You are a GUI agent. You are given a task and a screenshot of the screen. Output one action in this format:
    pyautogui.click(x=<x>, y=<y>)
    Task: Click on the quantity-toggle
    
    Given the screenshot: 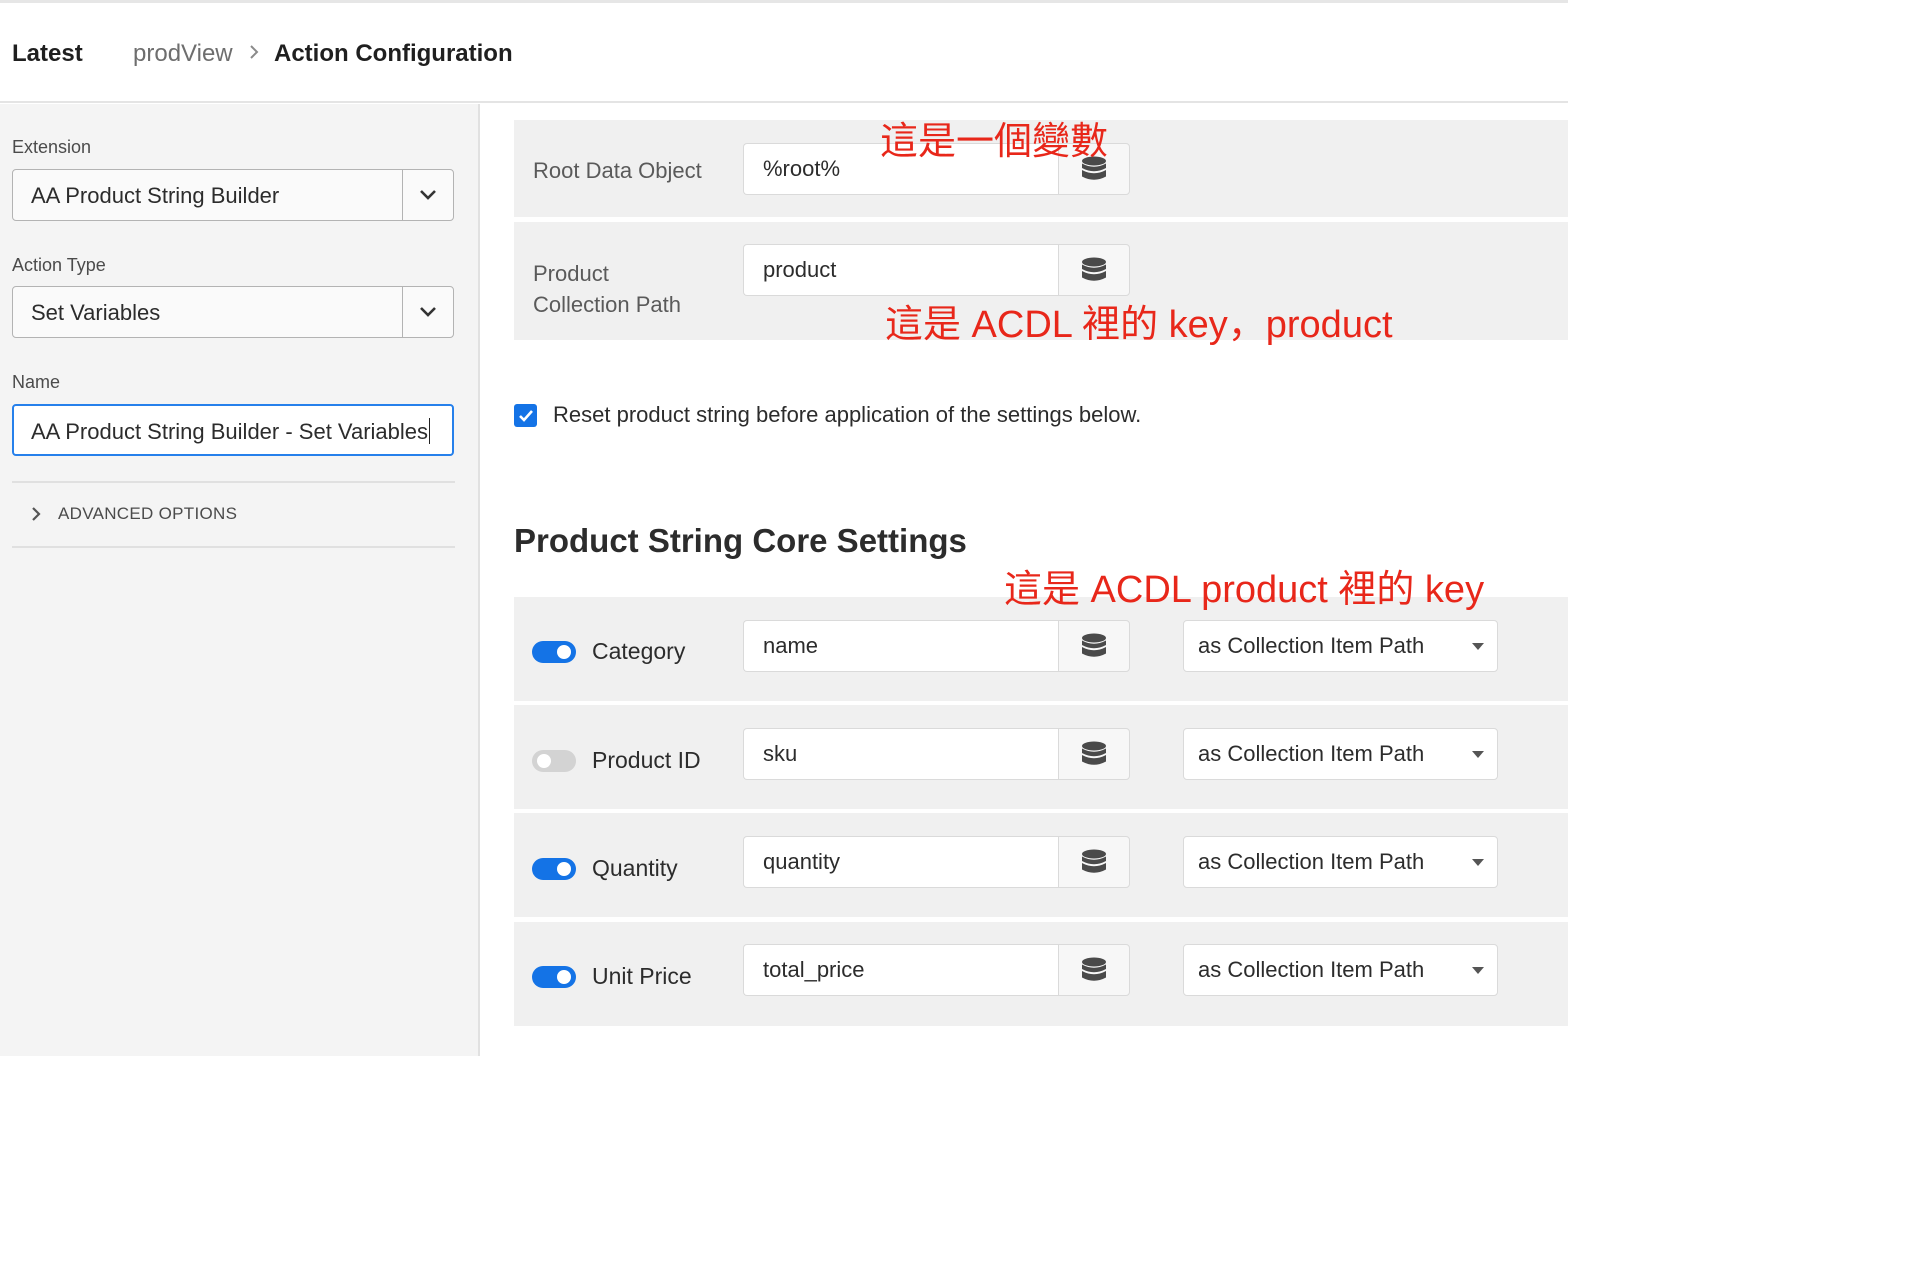 What is the action you would take?
    pyautogui.click(x=554, y=869)
    